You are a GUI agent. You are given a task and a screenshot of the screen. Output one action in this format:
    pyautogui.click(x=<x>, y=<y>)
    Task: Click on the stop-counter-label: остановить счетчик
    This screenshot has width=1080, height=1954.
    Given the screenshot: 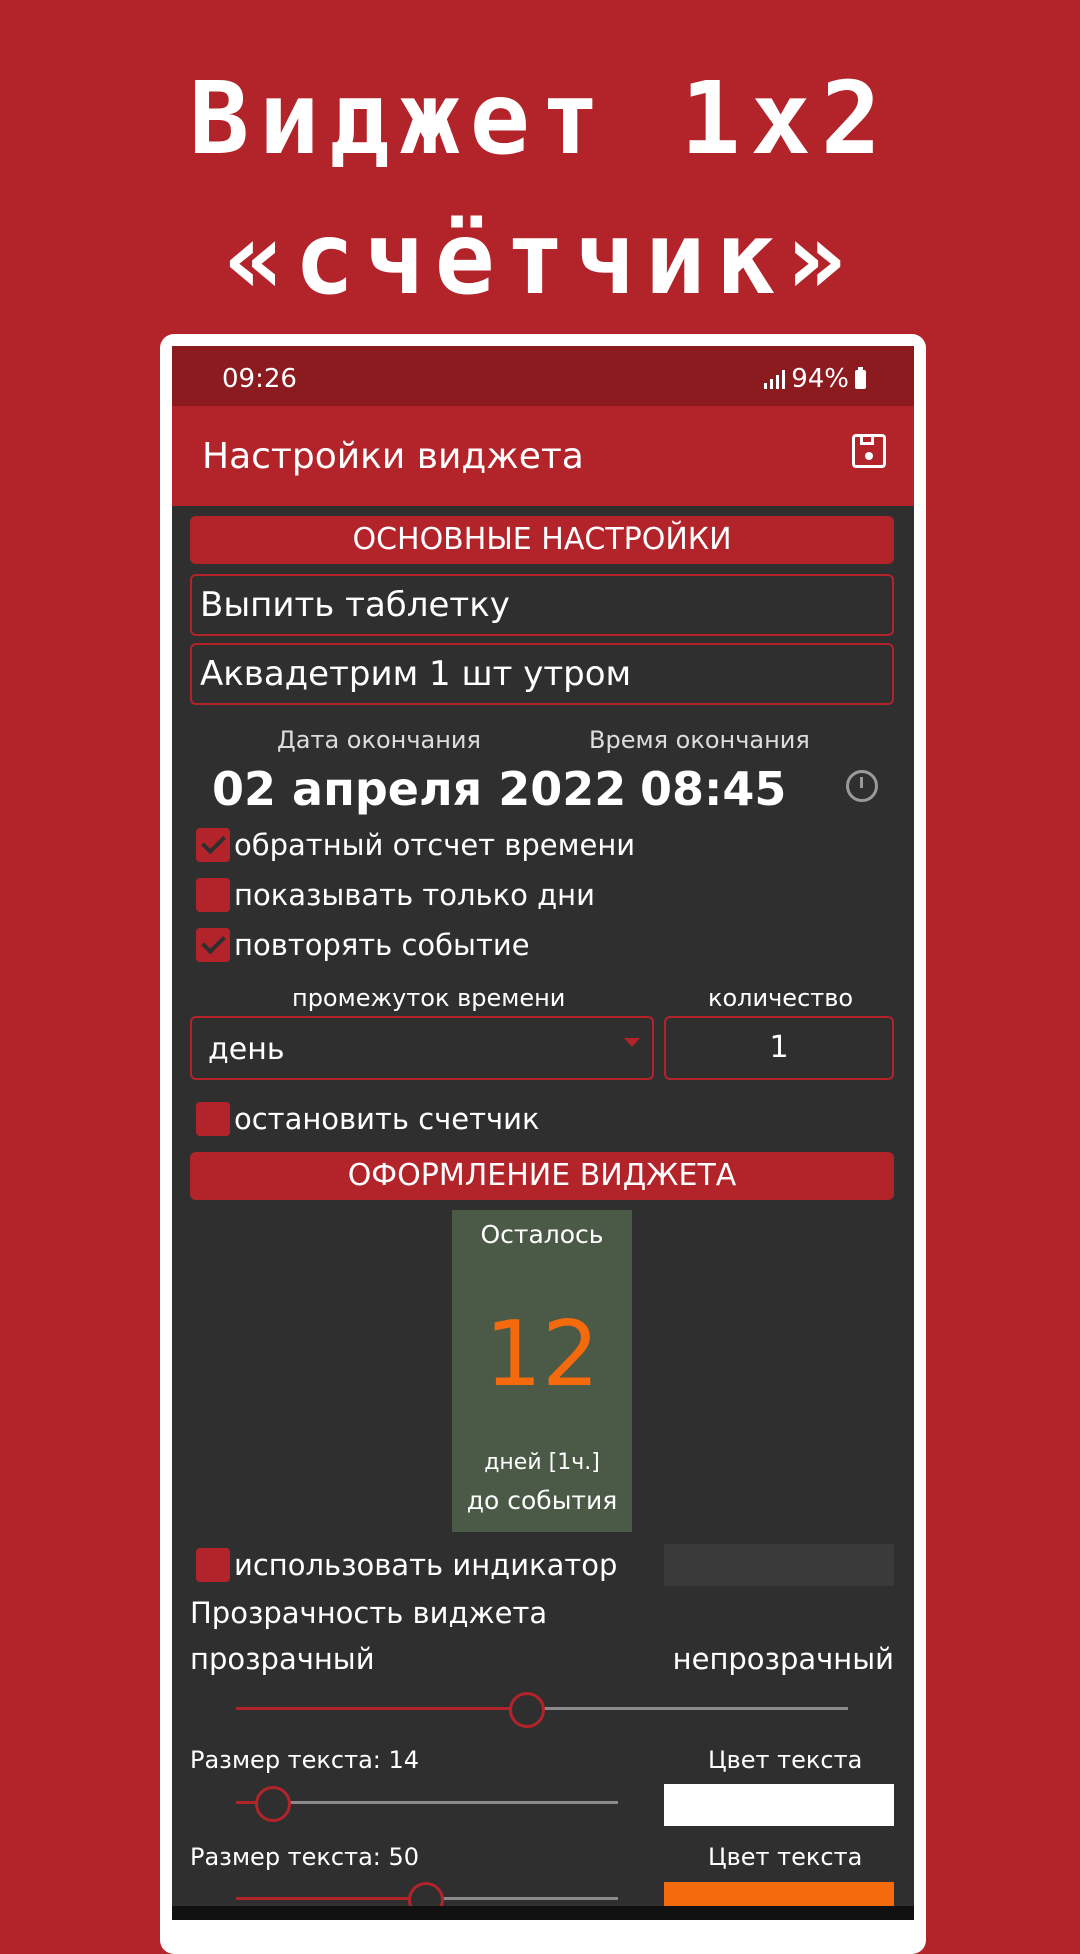 What is the action you would take?
    pyautogui.click(x=387, y=1119)
    